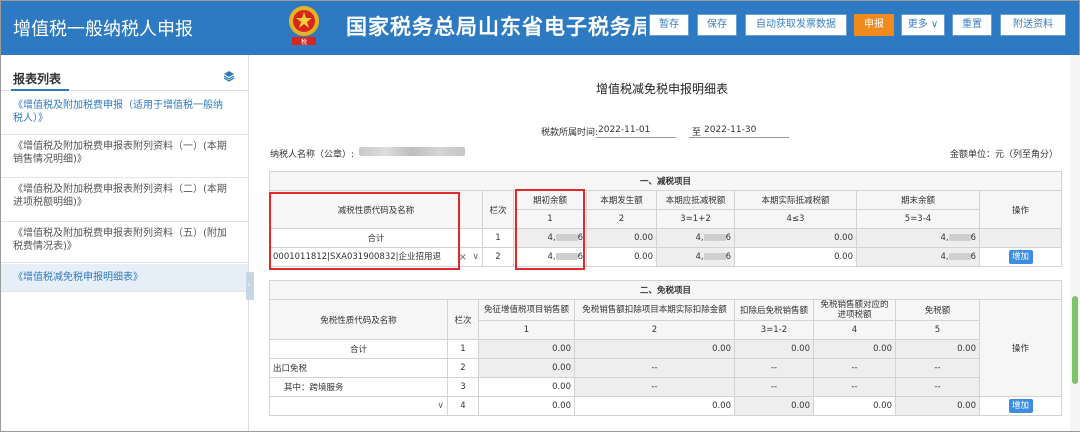  What do you see at coordinates (498, 257) in the screenshot?
I see `reduction-data-row-no: 2` at bounding box center [498, 257].